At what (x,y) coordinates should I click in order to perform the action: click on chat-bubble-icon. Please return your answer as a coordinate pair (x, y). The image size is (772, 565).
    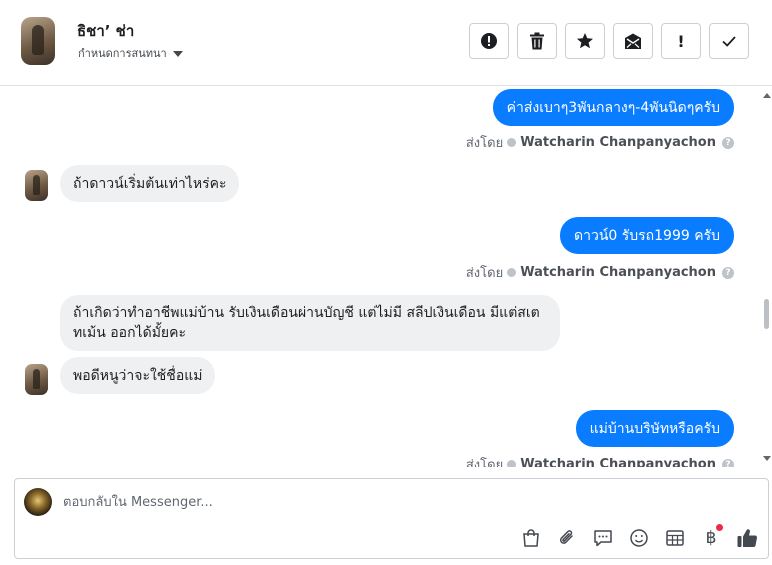
    Looking at the image, I should click on (603, 538).